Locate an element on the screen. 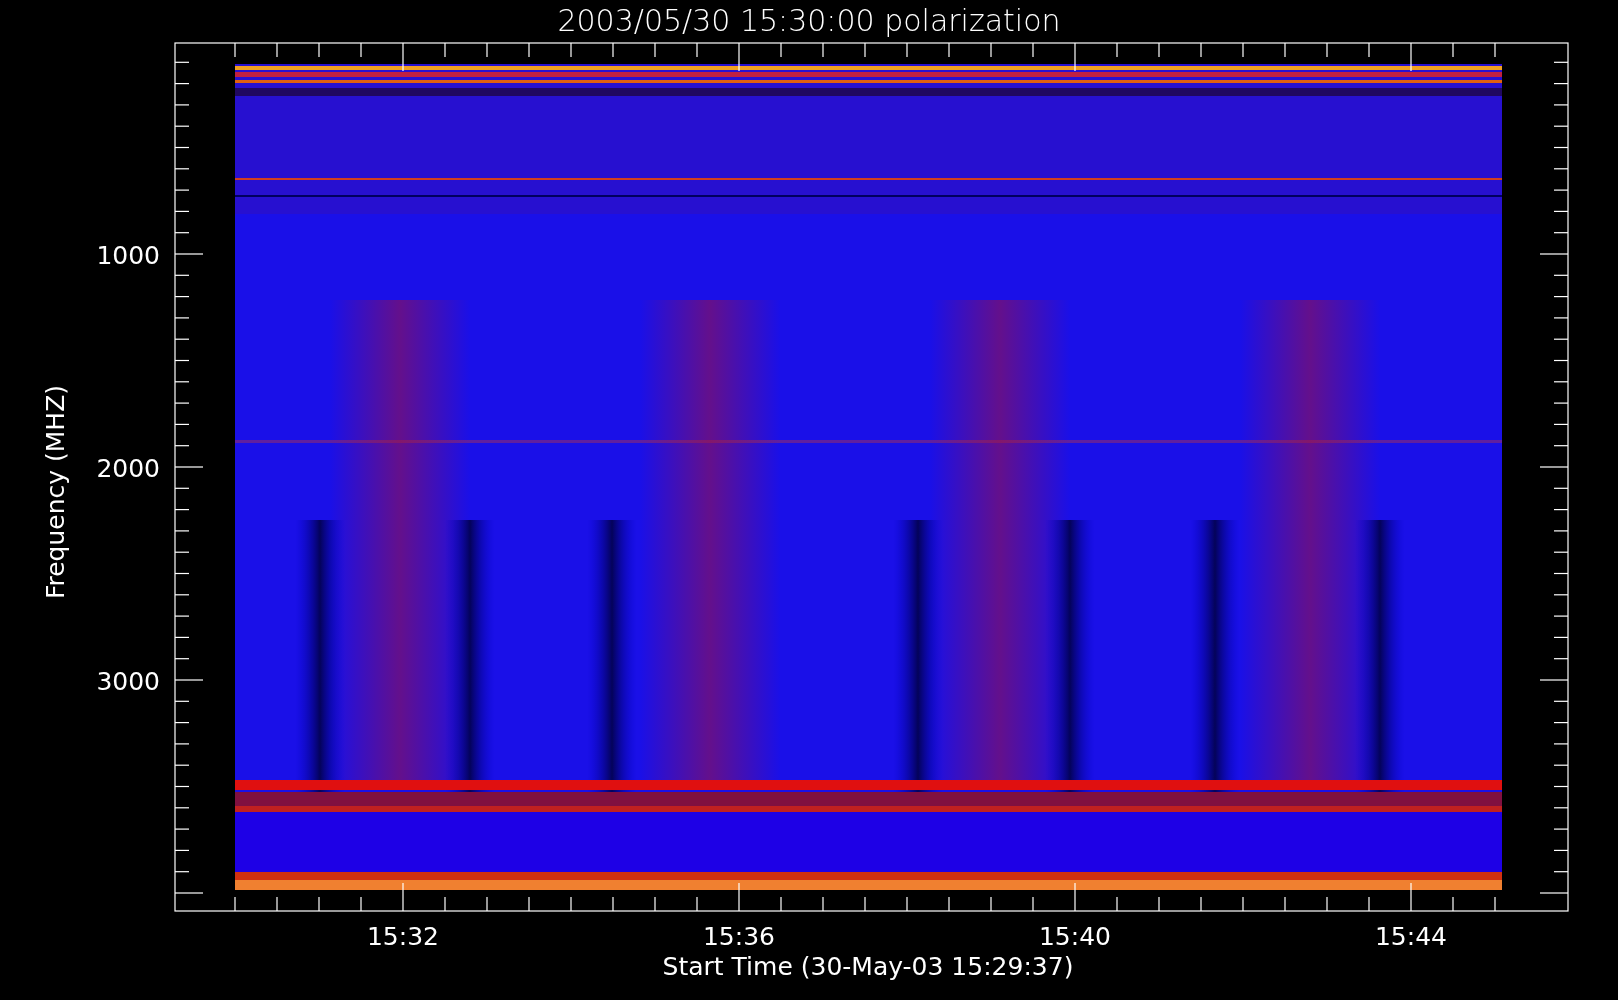  tick-label: 15:44 is located at coordinates (1411, 936).